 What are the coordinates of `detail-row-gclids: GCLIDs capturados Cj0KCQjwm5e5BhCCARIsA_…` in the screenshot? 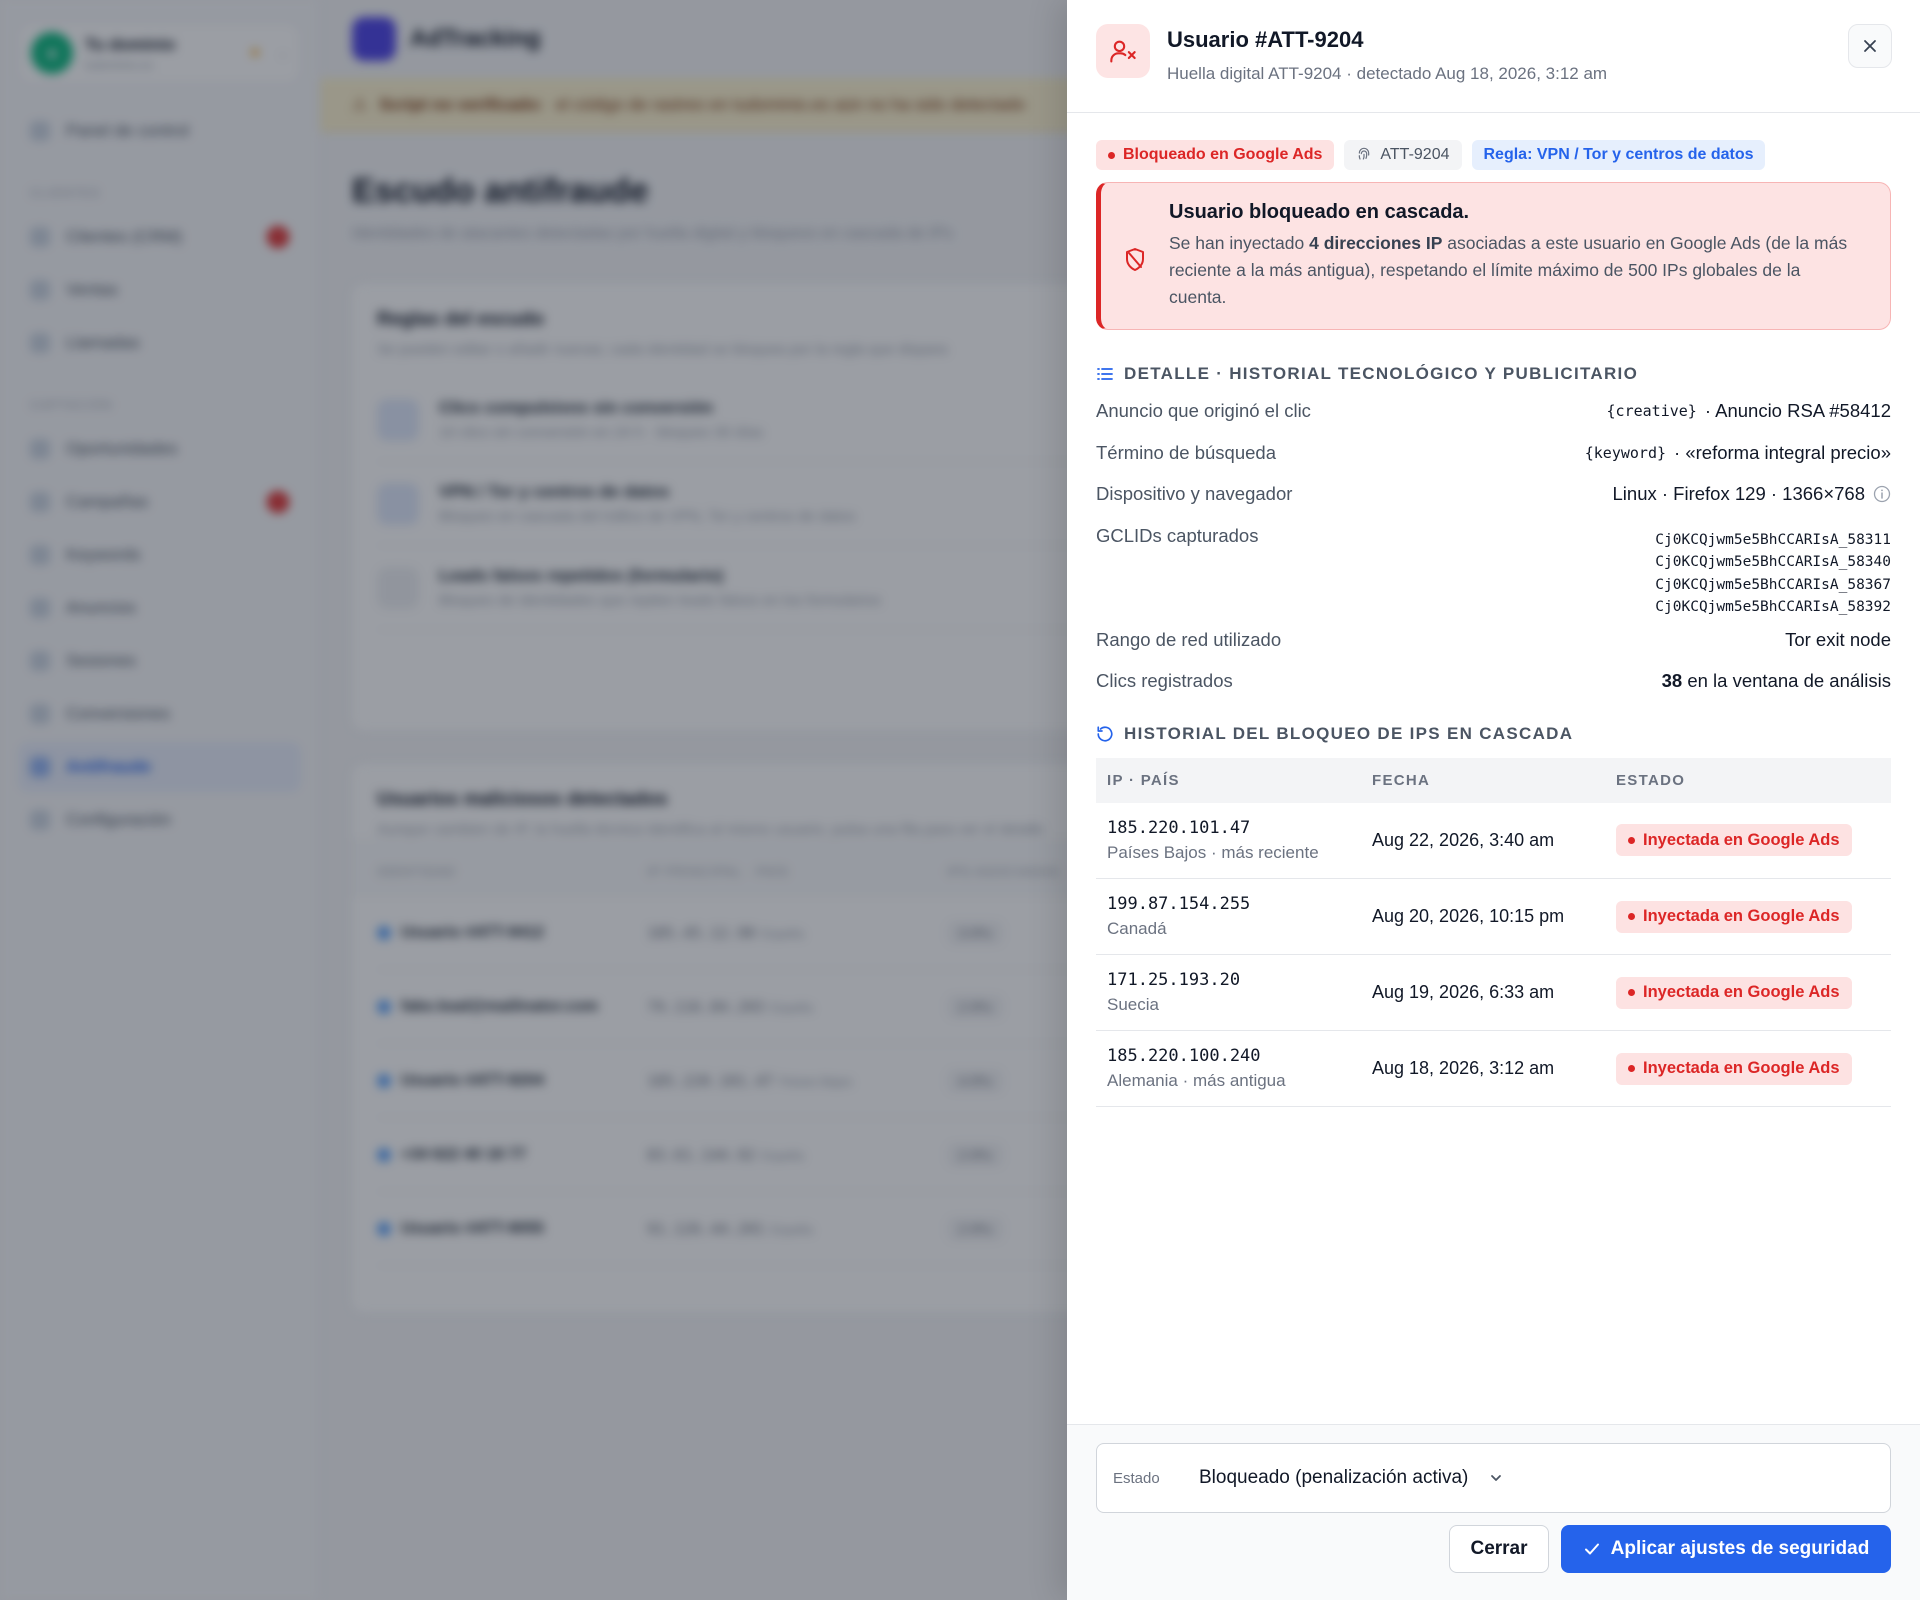 It's located at (1493, 567).